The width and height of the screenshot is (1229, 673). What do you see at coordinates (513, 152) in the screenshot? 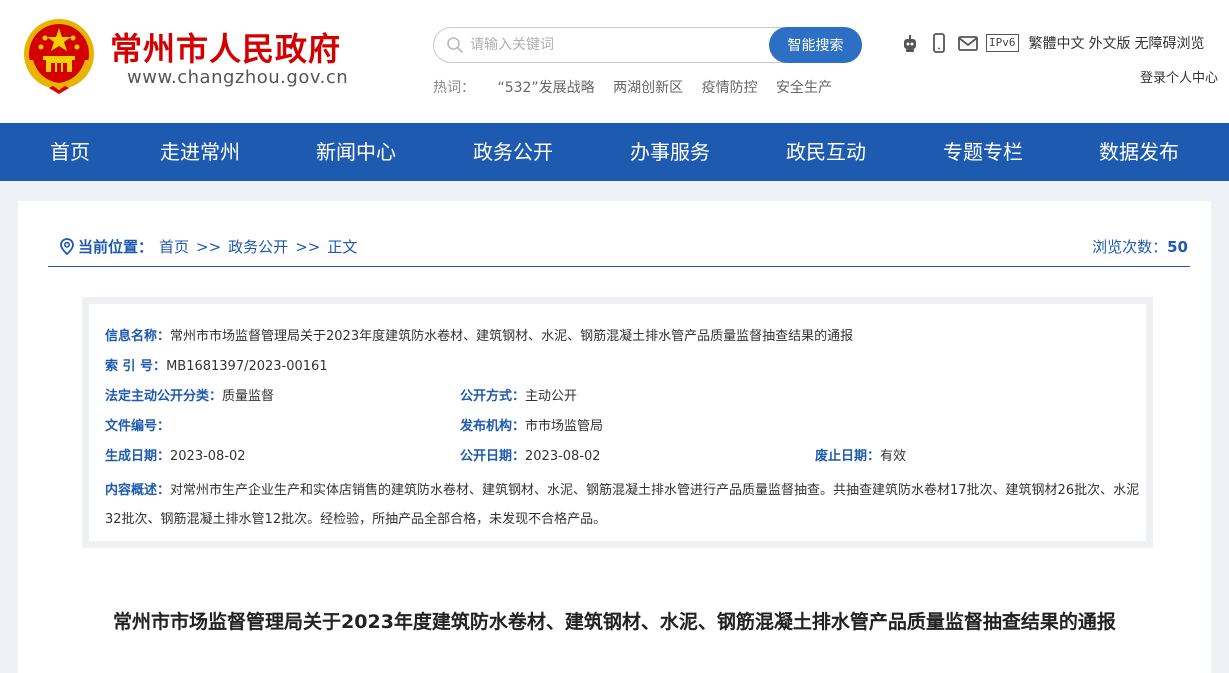
I see `nav-item-gov-affairs: 政务公开` at bounding box center [513, 152].